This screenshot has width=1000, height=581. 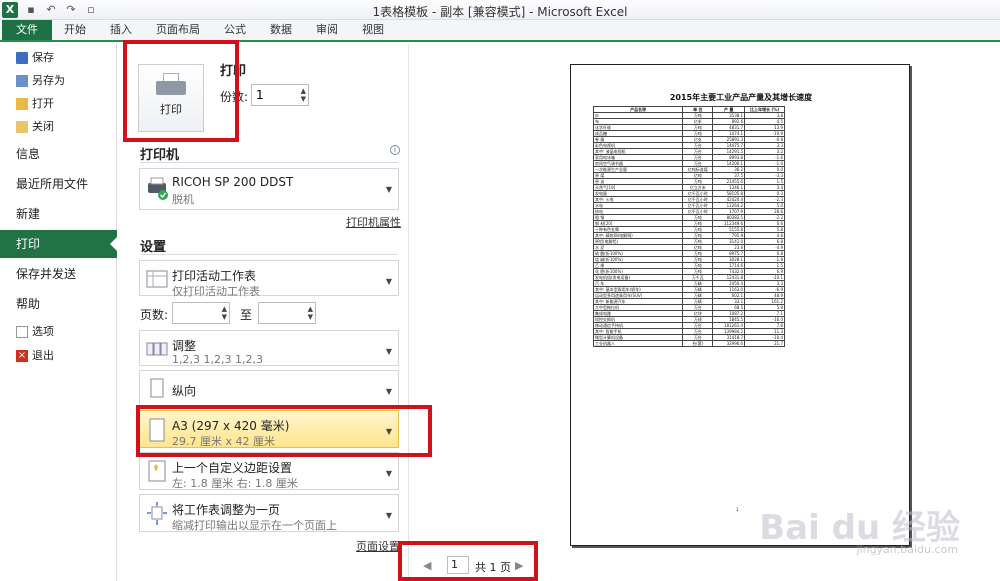 I want to click on tab-data: 数据, so click(x=281, y=30).